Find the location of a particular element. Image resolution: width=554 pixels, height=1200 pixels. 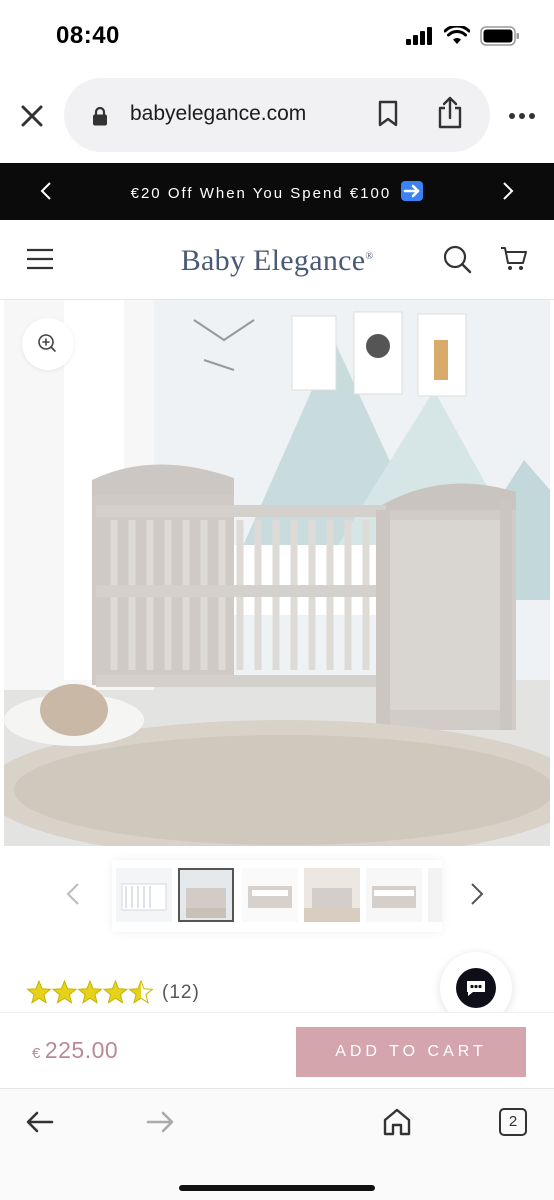

battery-icon is located at coordinates (499, 36).